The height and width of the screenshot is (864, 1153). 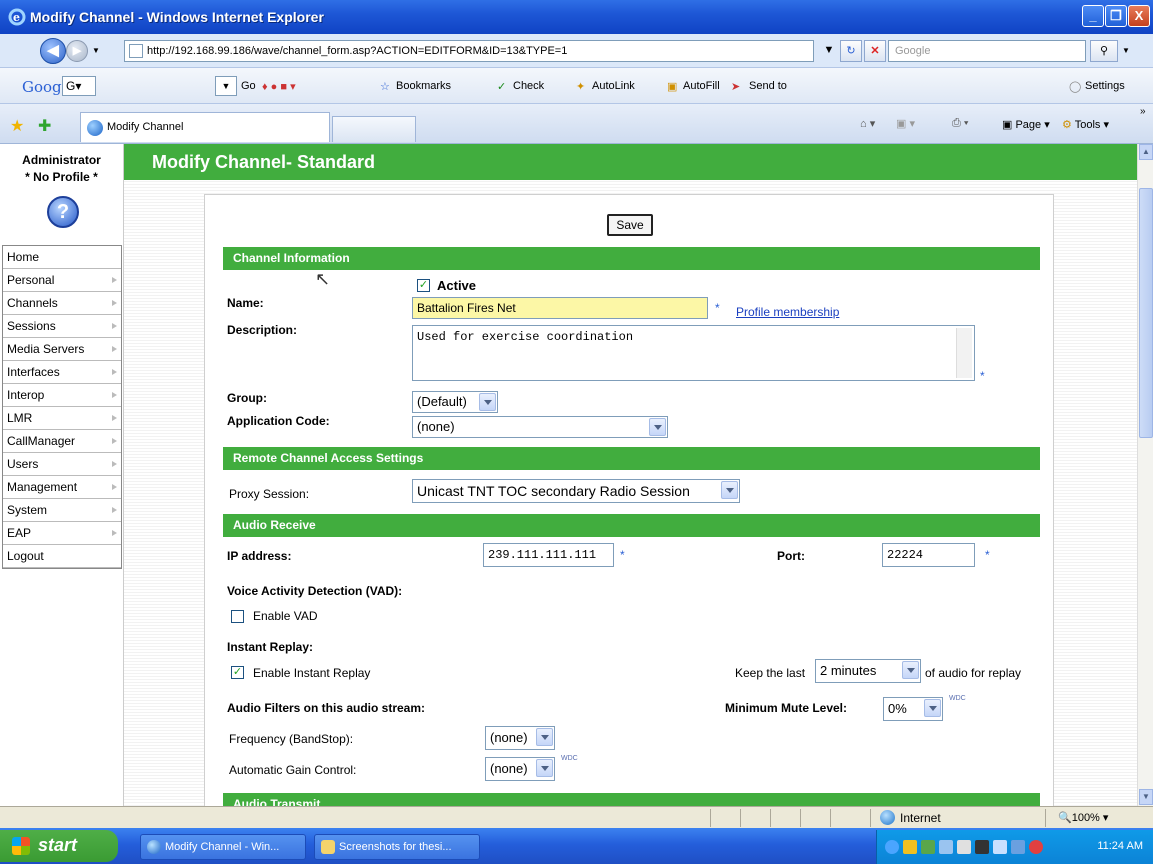 What do you see at coordinates (875, 51) in the screenshot?
I see `stop-button: ✕` at bounding box center [875, 51].